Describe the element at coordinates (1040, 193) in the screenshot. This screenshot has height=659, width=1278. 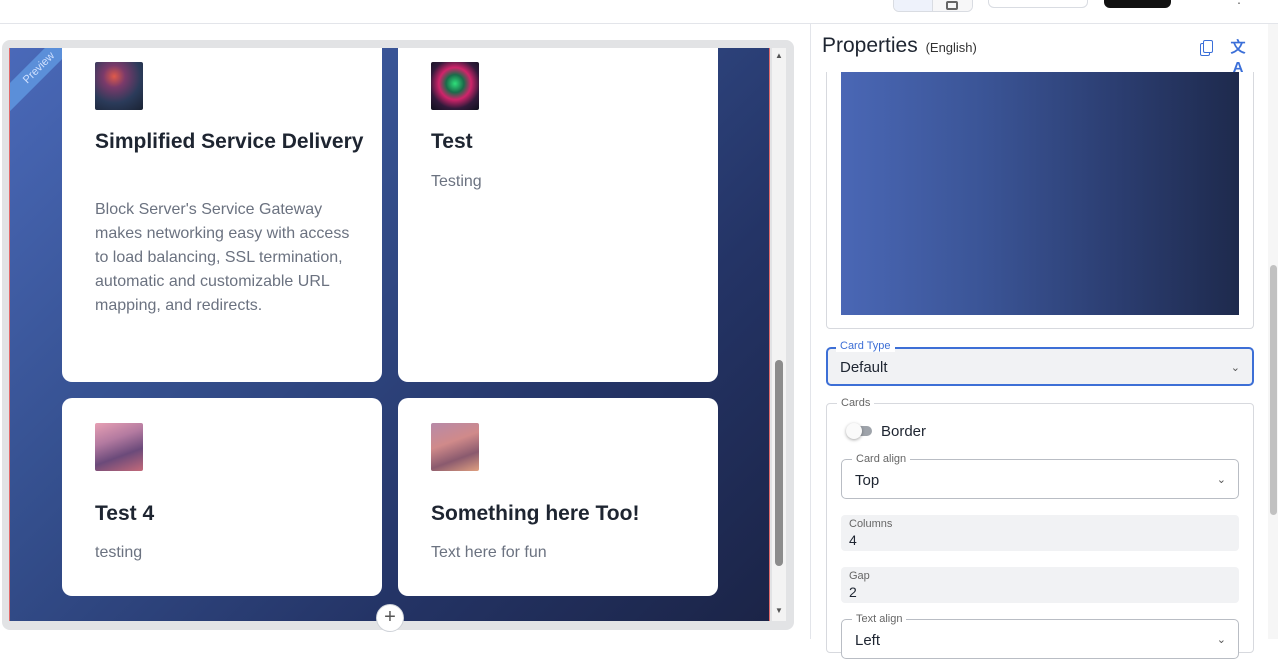
I see `background-gradient-swatch` at that location.